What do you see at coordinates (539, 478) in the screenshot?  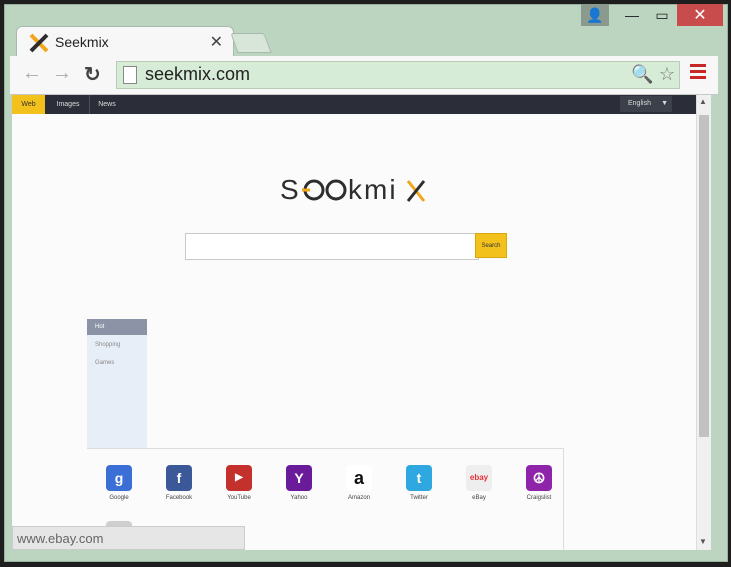 I see `craigslist-icon: ☮` at bounding box center [539, 478].